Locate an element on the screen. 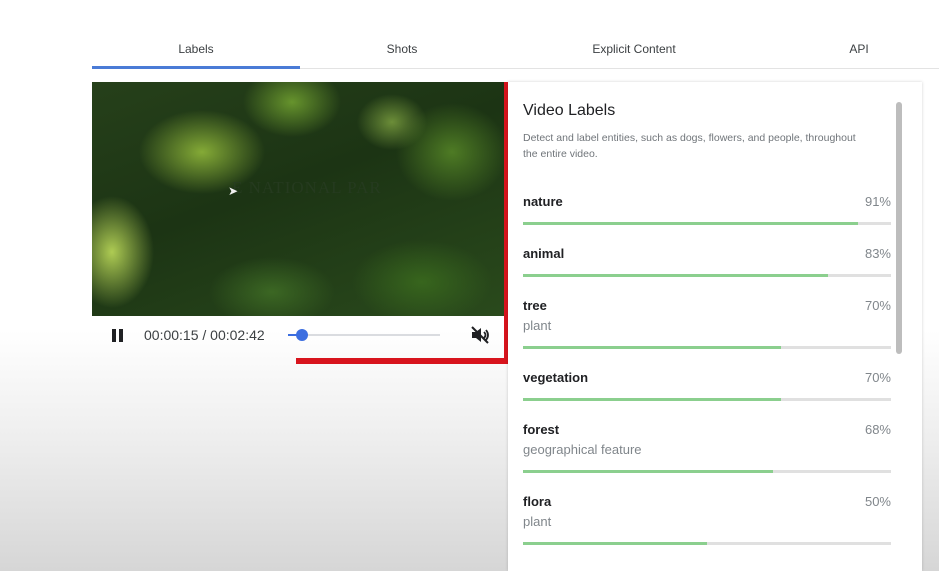 This screenshot has width=939, height=571. pause-icon is located at coordinates (118, 335).